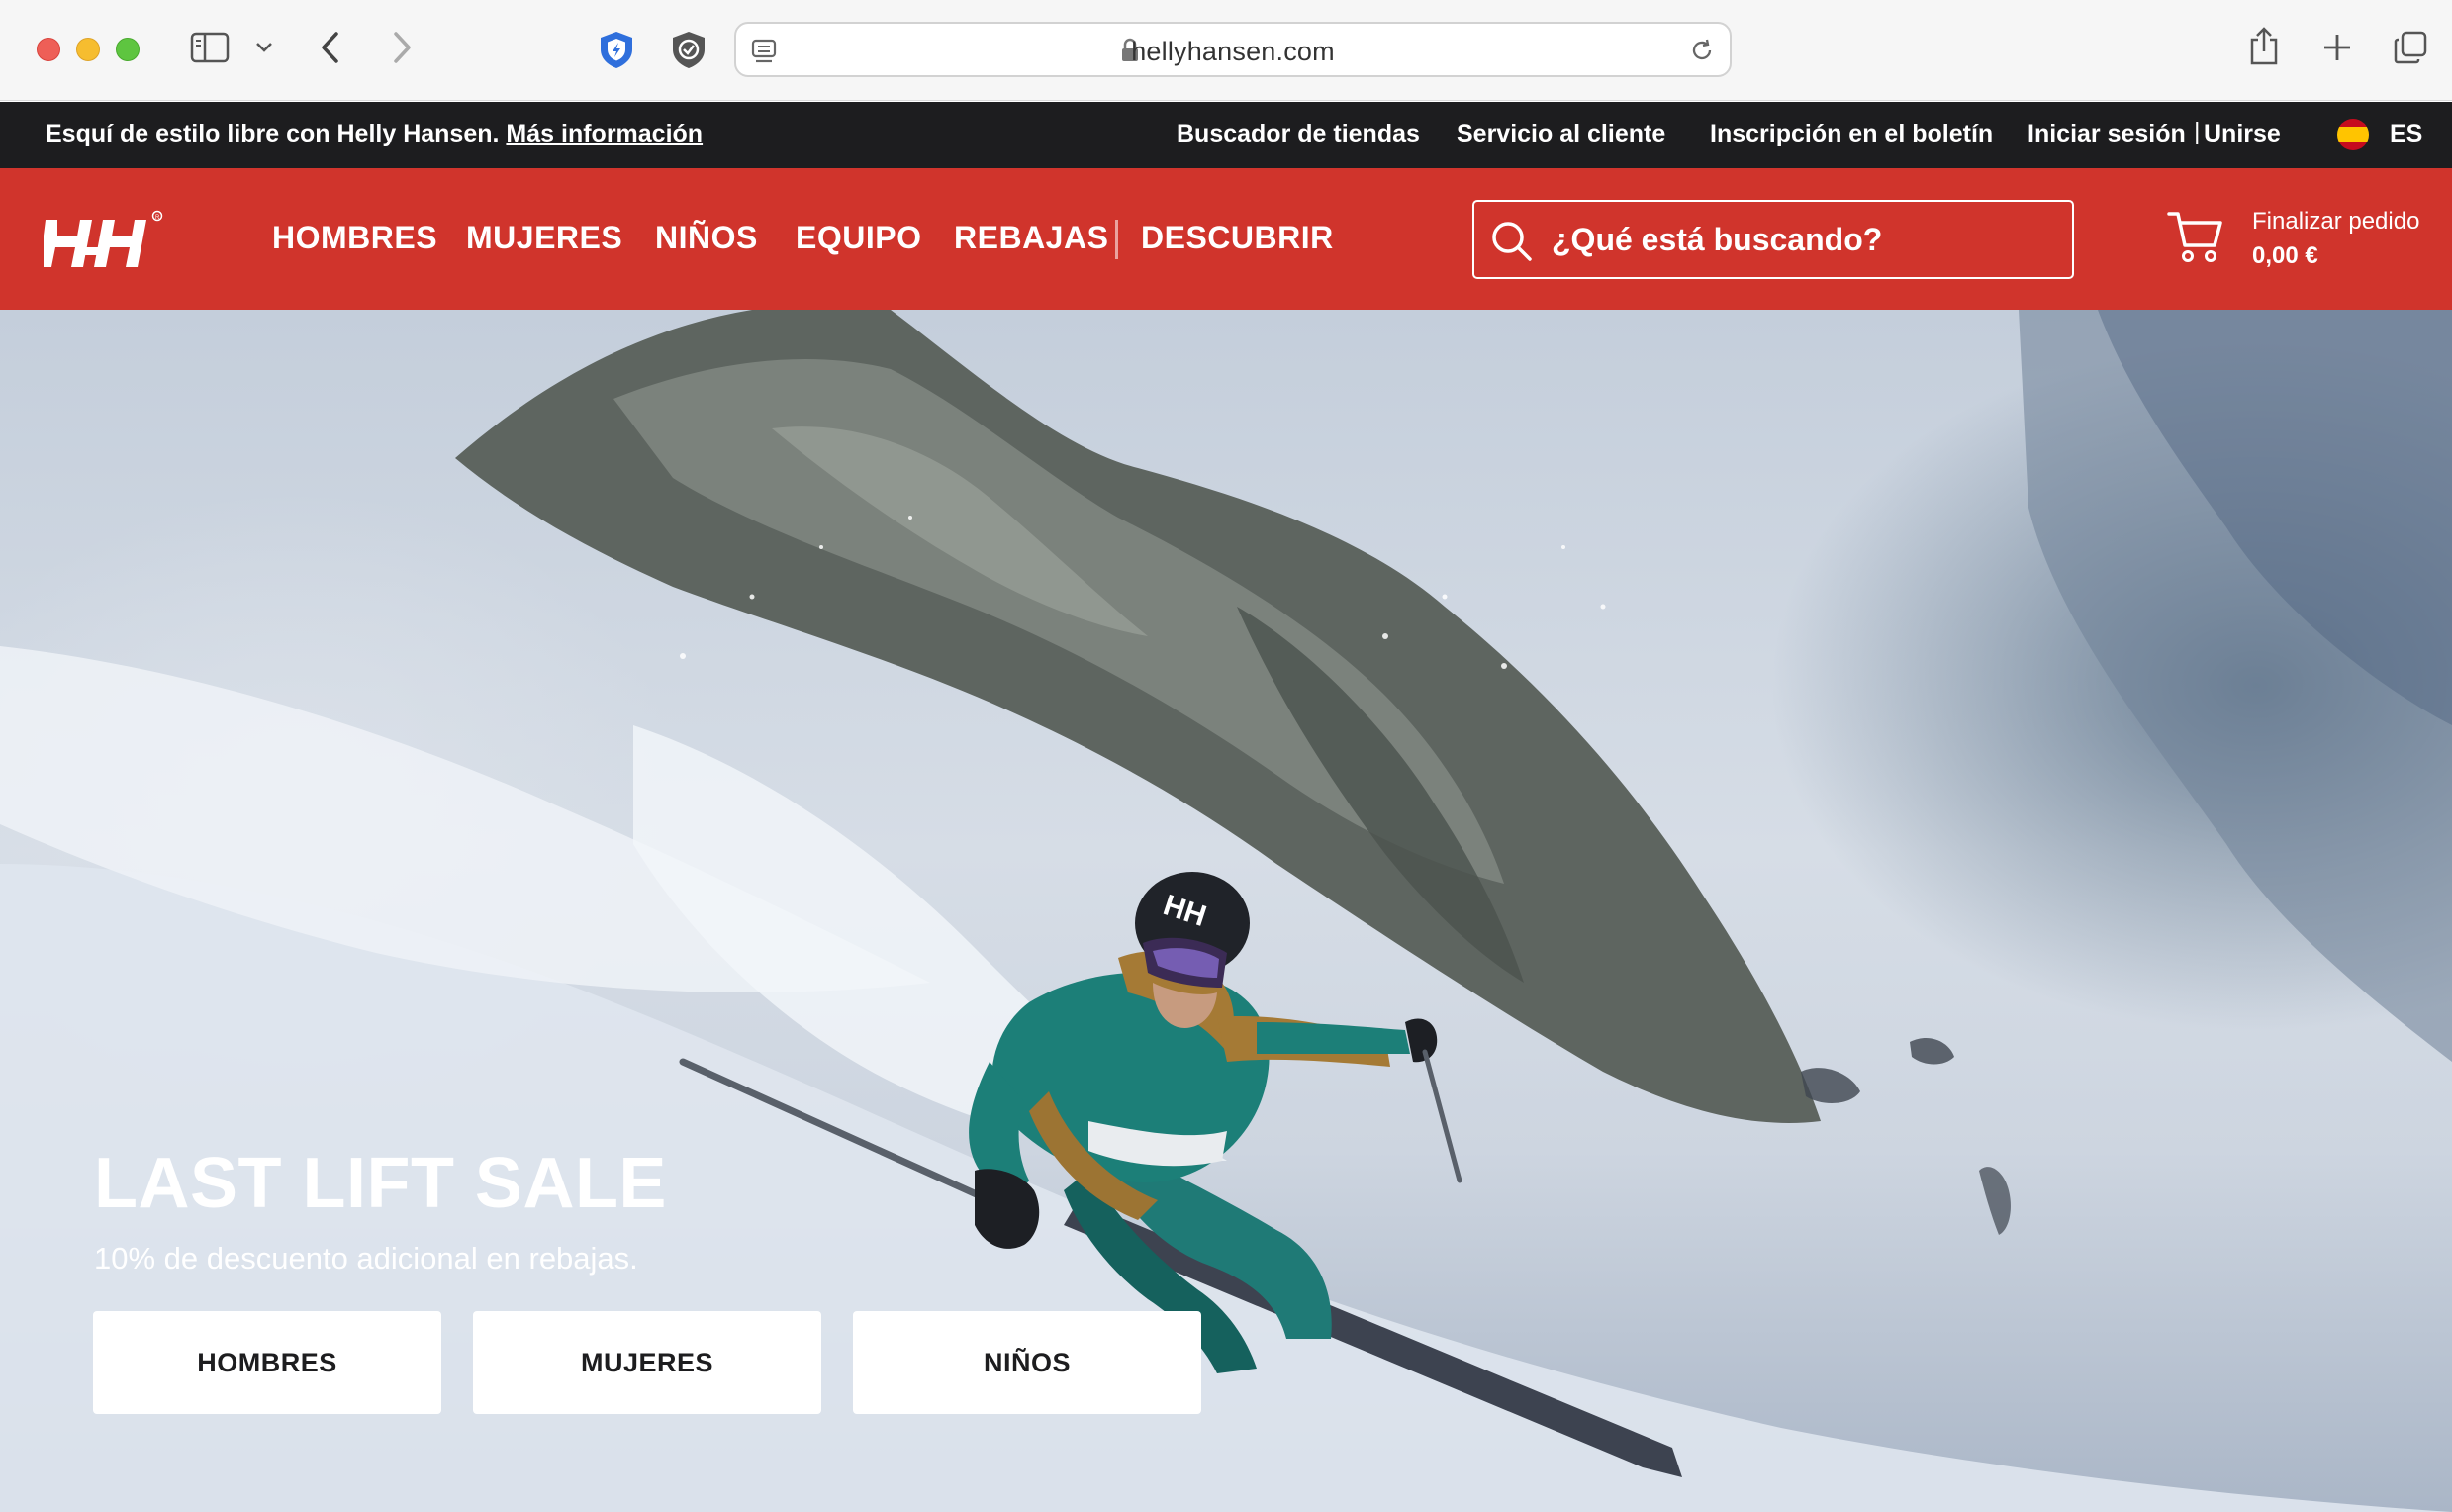  I want to click on language-selector: ES, so click(2406, 134).